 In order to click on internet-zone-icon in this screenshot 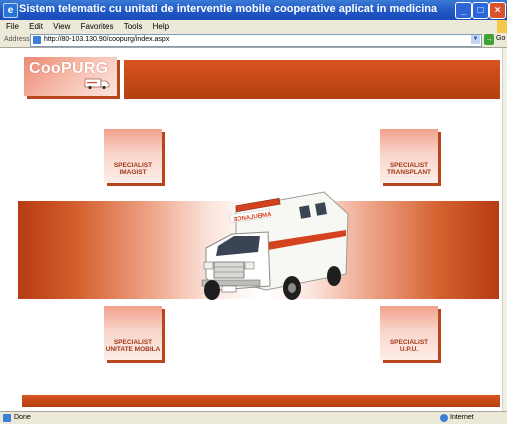, I will do `click(444, 418)`.